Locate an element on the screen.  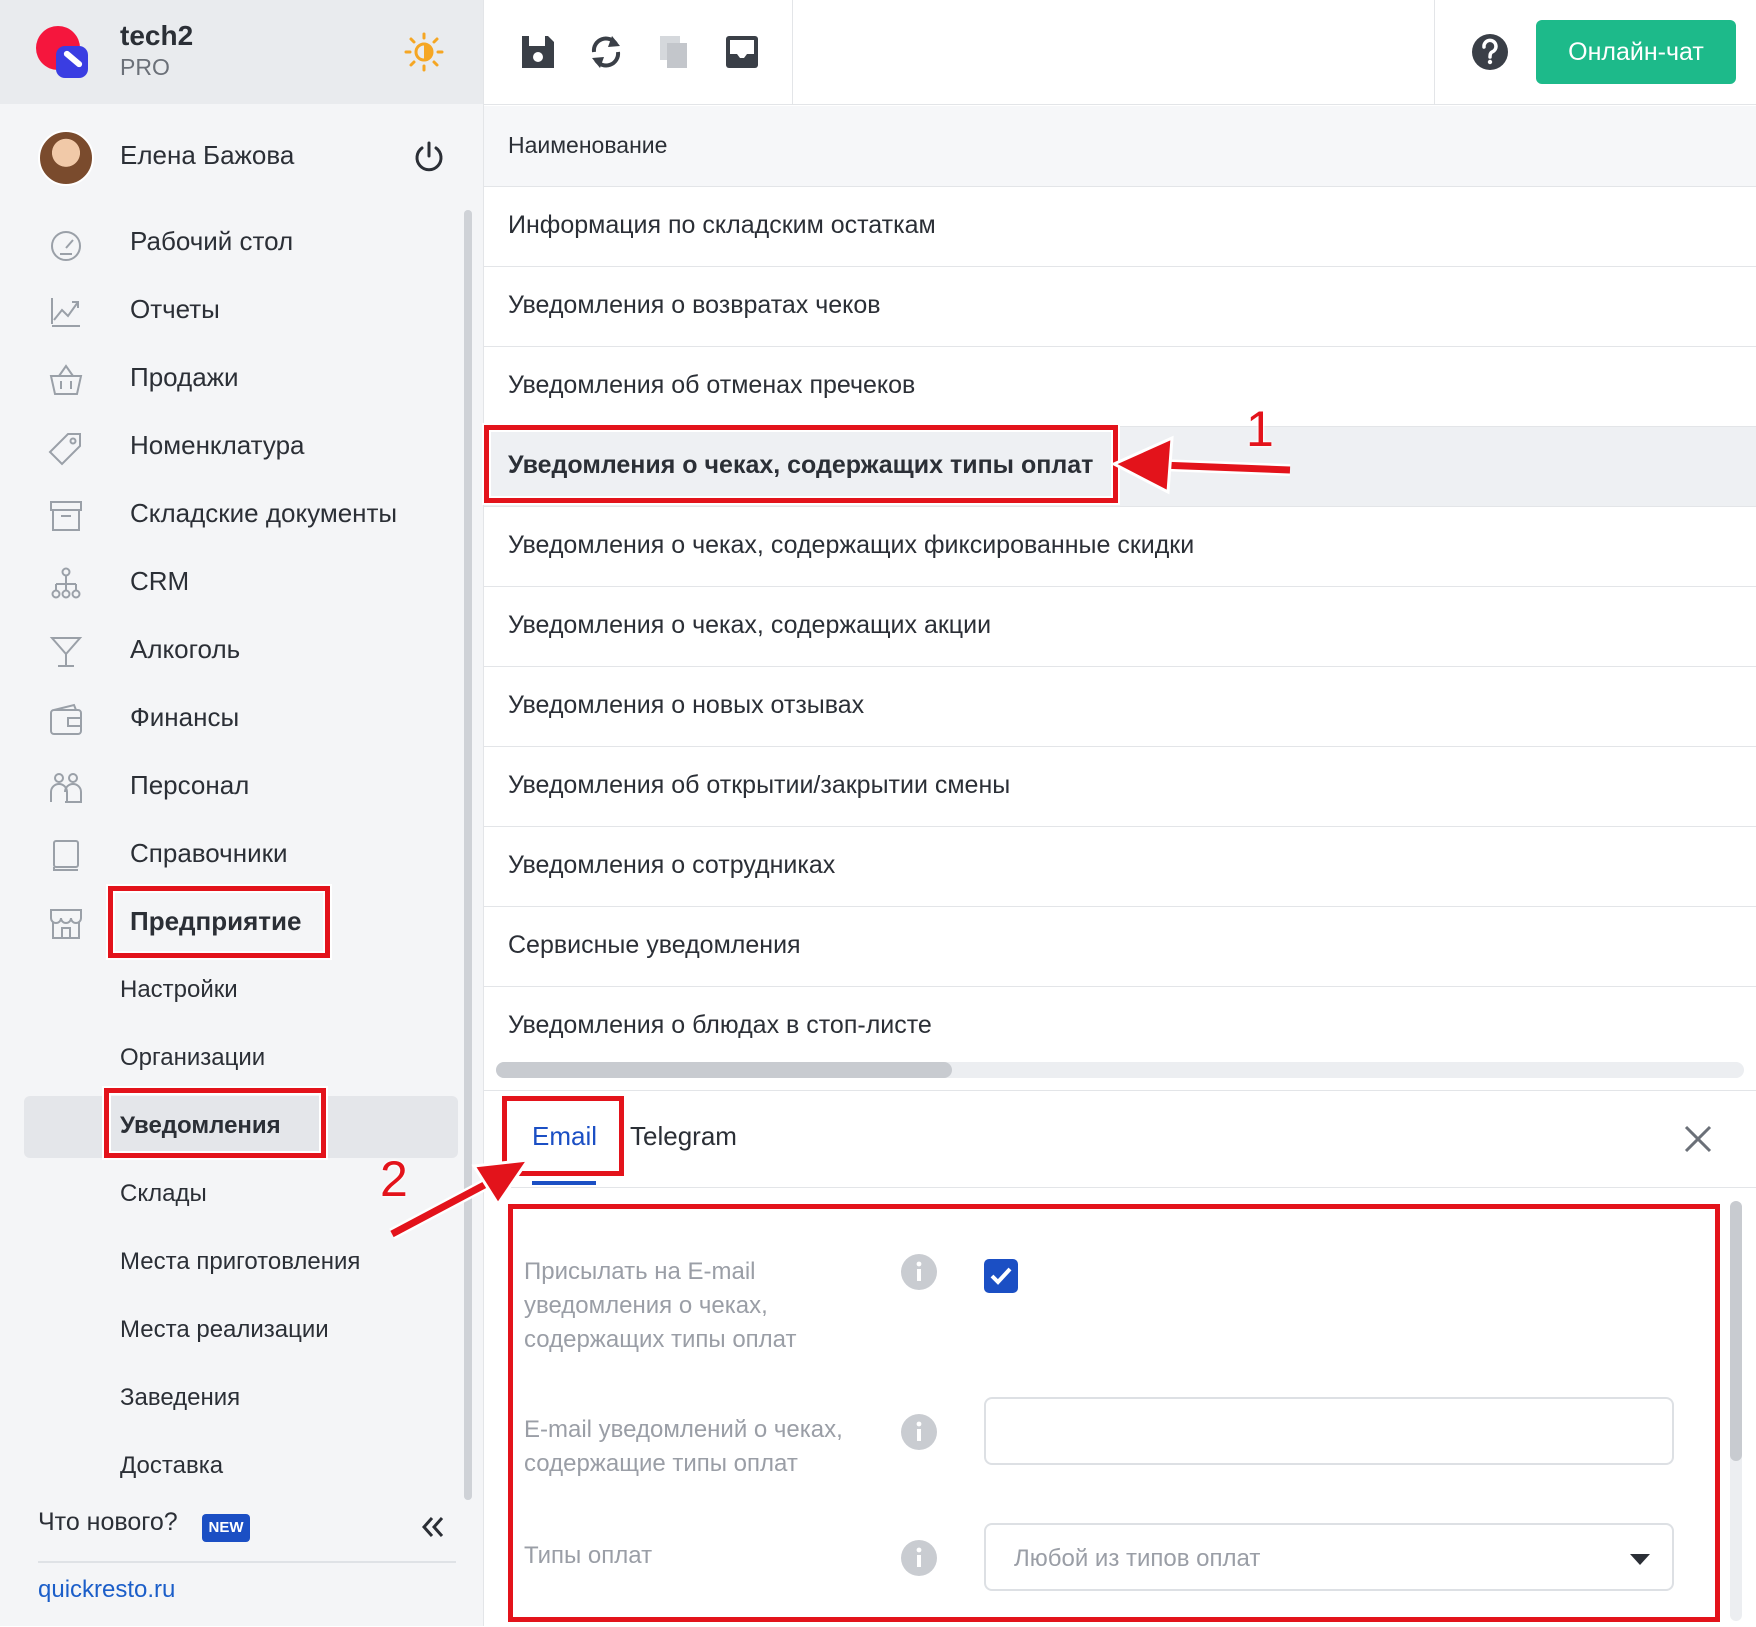
close-icon is located at coordinates (1698, 1139).